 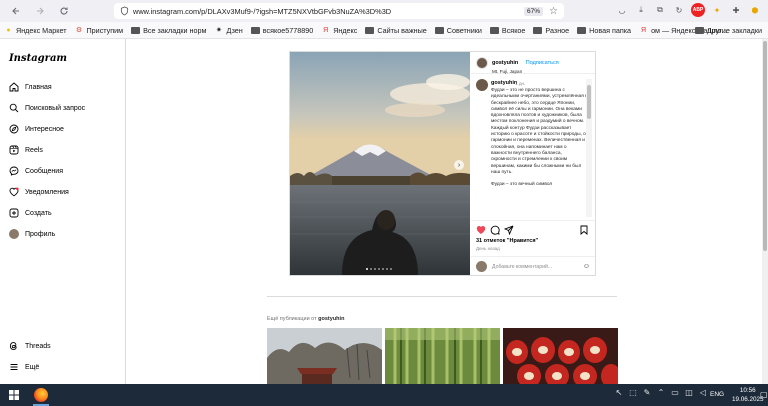 I want to click on clock: 10:56 19.06.2025, so click(x=748, y=395).